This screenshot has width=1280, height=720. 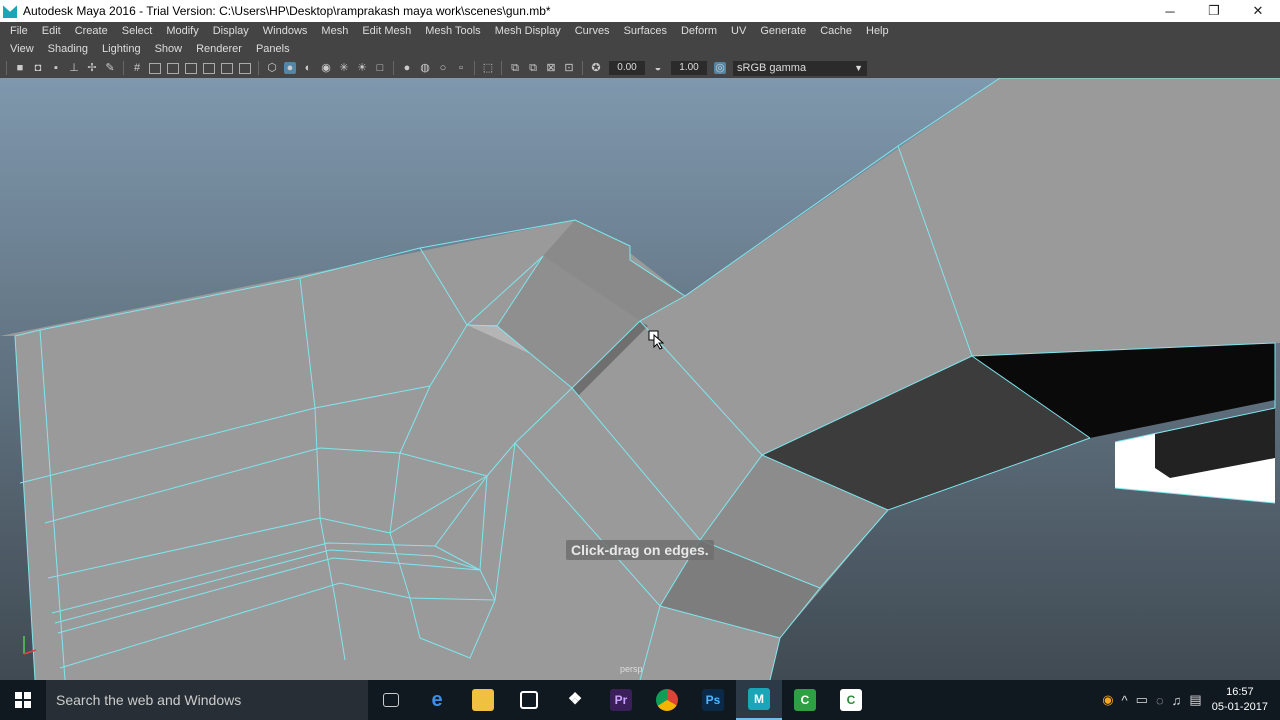 What do you see at coordinates (800, 68) in the screenshot?
I see `view-transform-dropdown: sRGB gamma ▼` at bounding box center [800, 68].